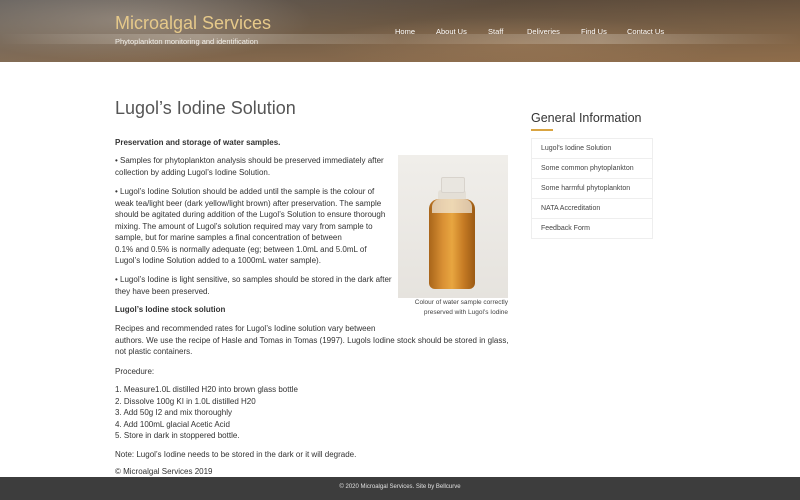 The width and height of the screenshot is (800, 500). I want to click on nav-staff: Staff, so click(495, 31).